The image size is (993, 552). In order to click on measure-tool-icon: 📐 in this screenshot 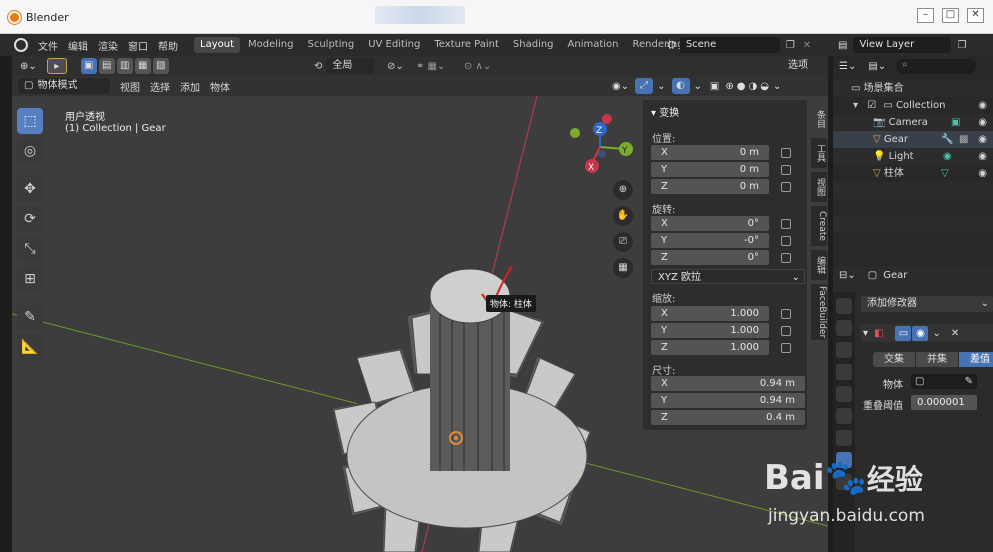, I will do `click(30, 347)`.